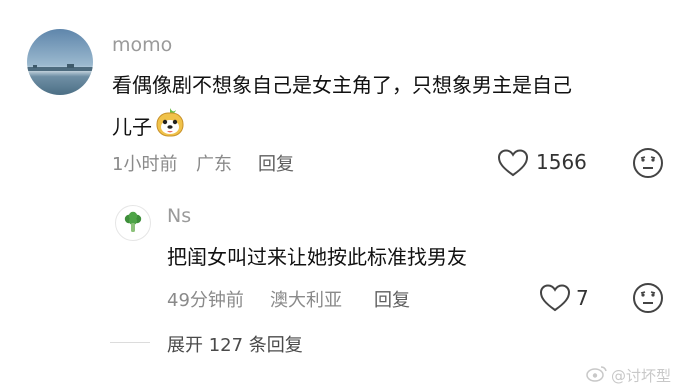  What do you see at coordinates (513, 165) in the screenshot?
I see `like-heart-icon` at bounding box center [513, 165].